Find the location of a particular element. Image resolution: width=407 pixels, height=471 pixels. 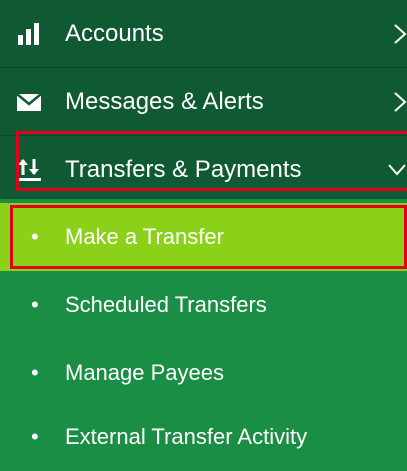

submenu-item-scheduled-transfers: • Scheduled Transfers is located at coordinates (203, 305).